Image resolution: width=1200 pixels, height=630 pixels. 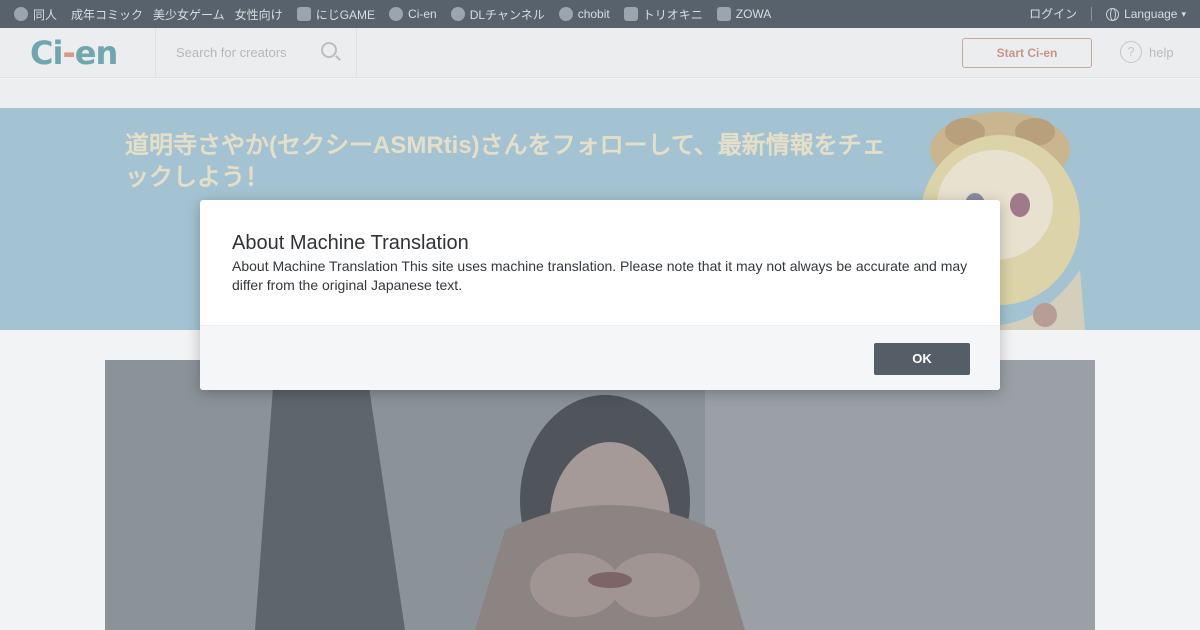 I want to click on login-link: ログイン, so click(x=1061, y=14).